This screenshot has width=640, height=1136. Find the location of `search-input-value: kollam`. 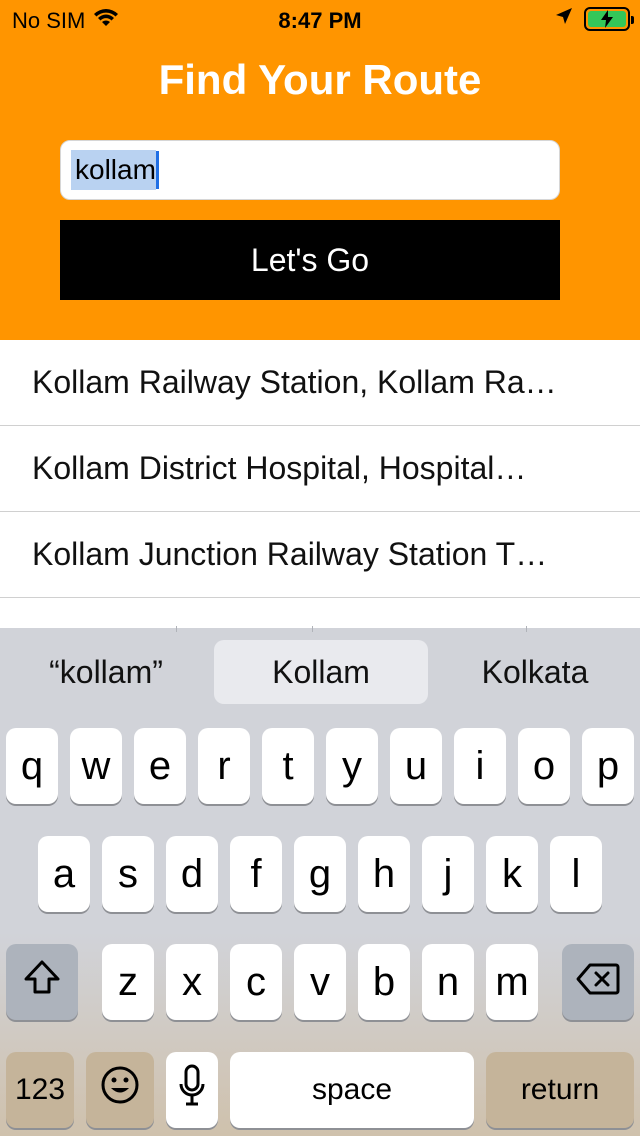

search-input-value: kollam is located at coordinates (113, 170).